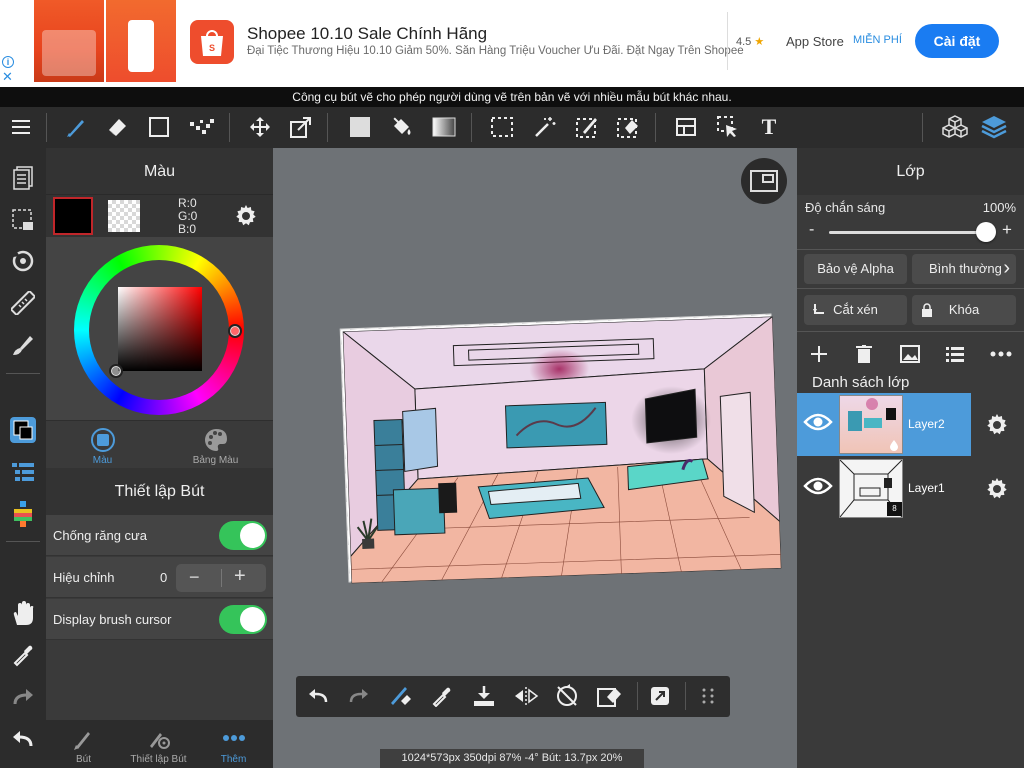  Describe the element at coordinates (910, 171) in the screenshot. I see `layer-panel-title: Lớp` at that location.